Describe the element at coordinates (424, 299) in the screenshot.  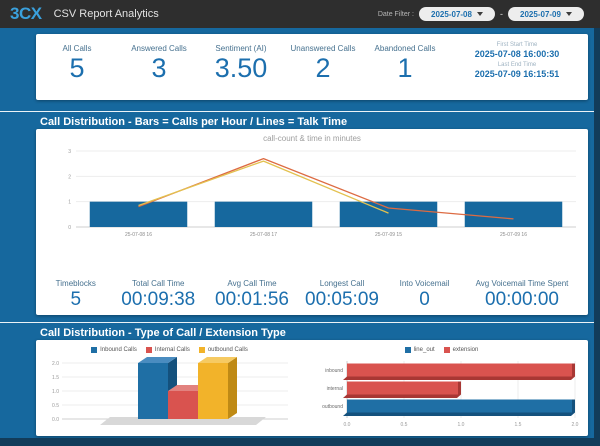
I see `kpi-value: 0` at that location.